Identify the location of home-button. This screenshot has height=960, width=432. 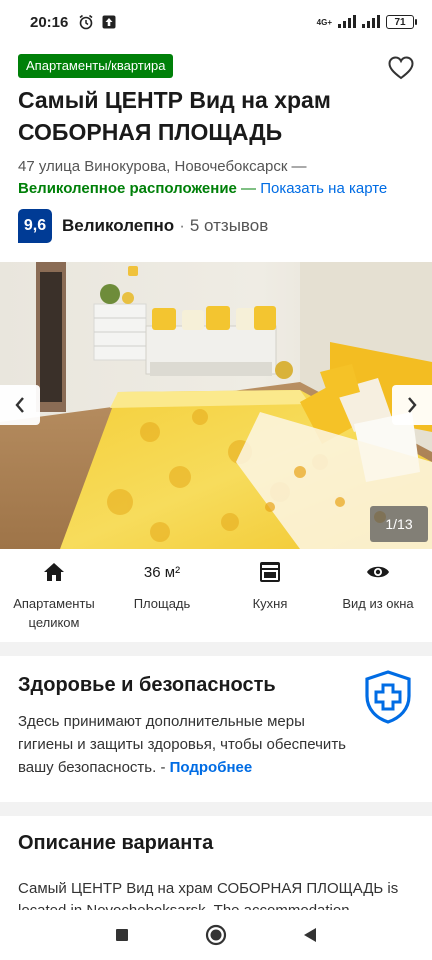
(216, 935).